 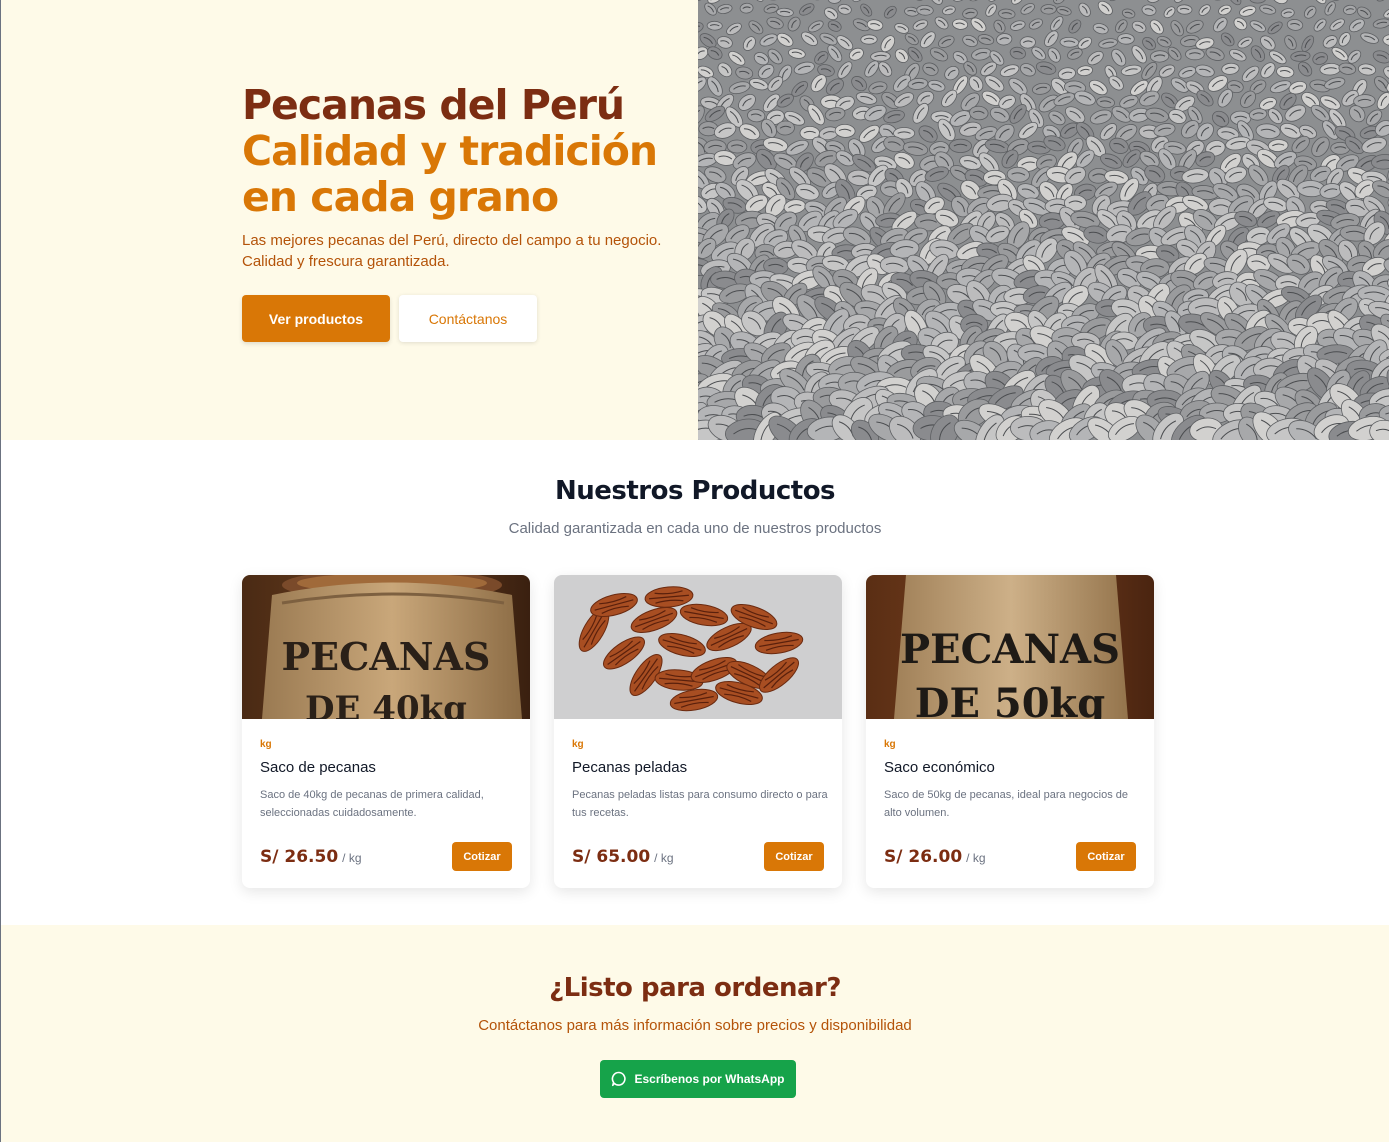 What do you see at coordinates (386, 704) in the screenshot?
I see `sack-label-bottom: DE 40kg` at bounding box center [386, 704].